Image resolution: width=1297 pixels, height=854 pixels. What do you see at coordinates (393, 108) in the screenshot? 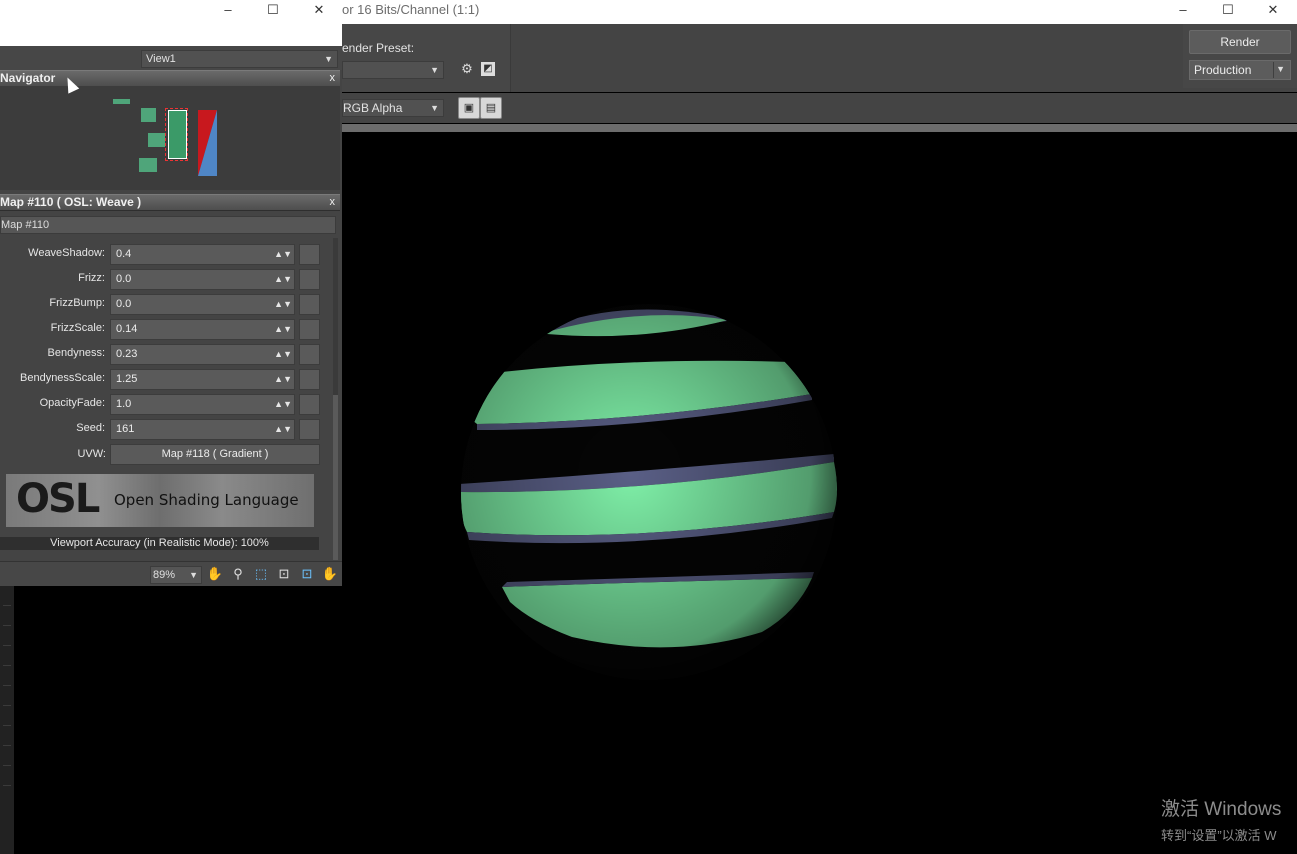
I see `channel-select: RGB Alpha ▼` at bounding box center [393, 108].